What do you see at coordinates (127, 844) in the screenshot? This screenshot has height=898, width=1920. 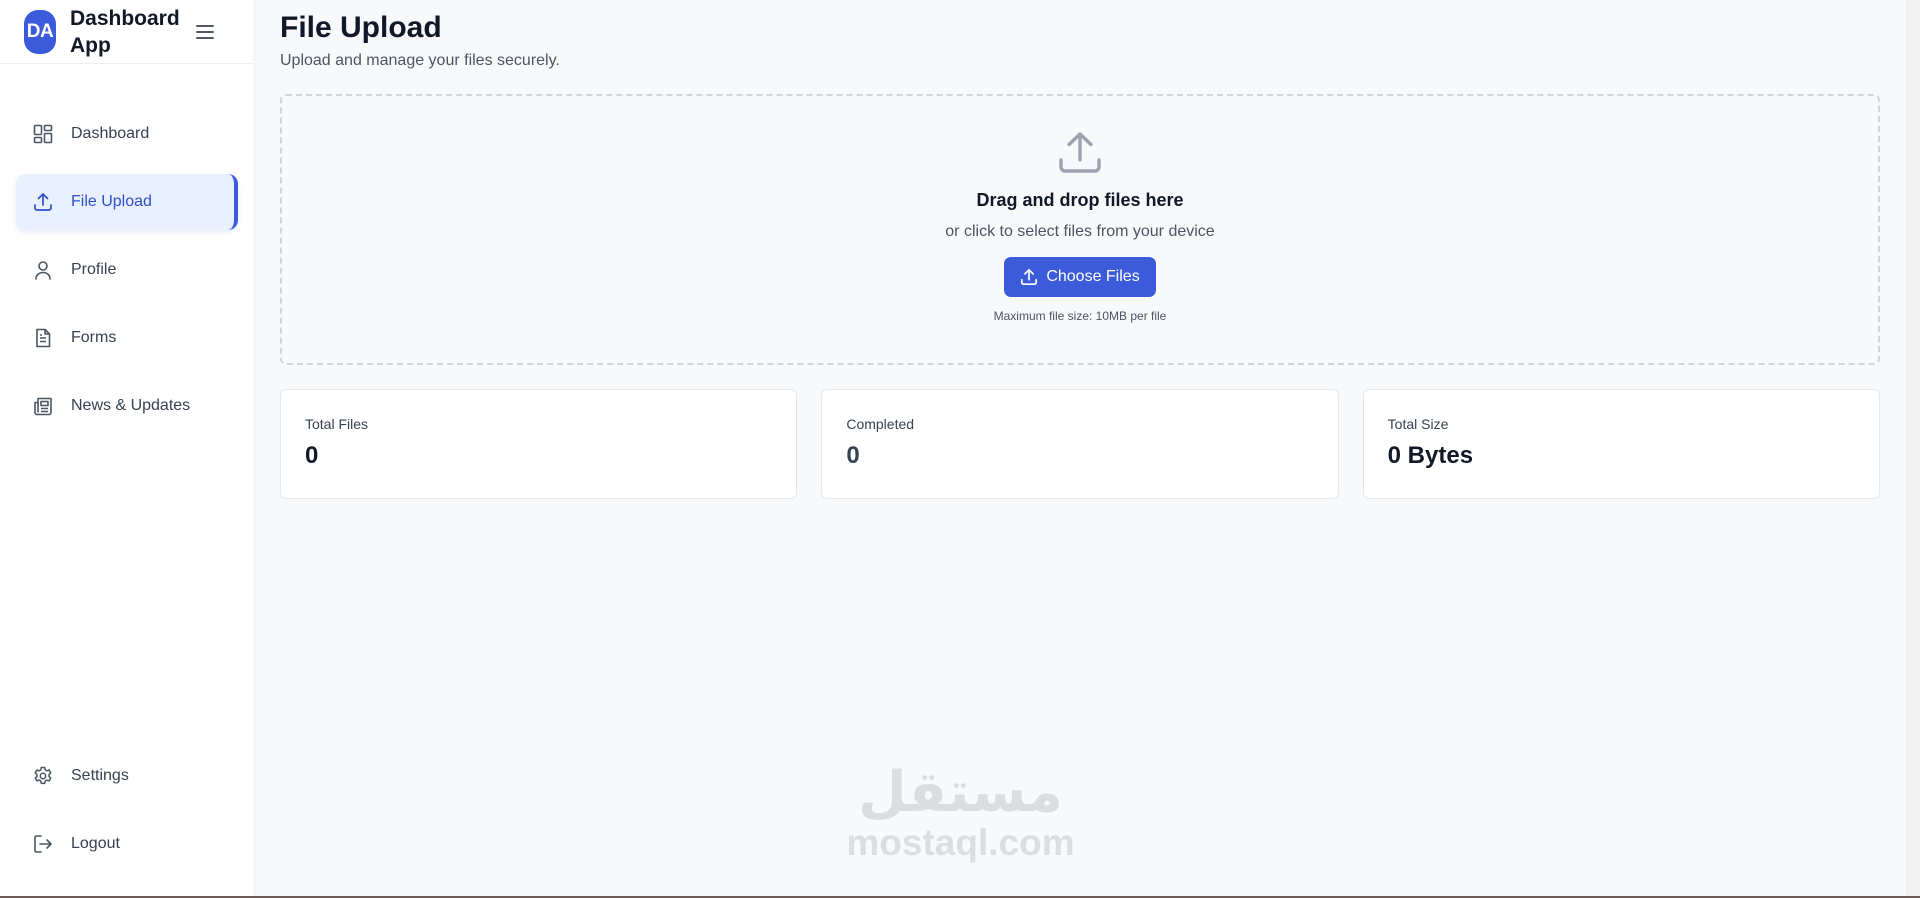 I see `sidebar-item-logout: Logout` at bounding box center [127, 844].